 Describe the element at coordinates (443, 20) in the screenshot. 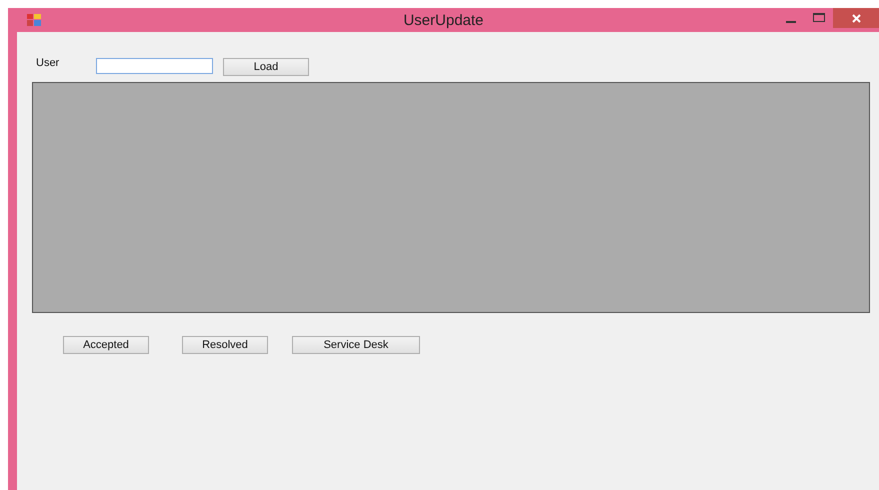

I see `window-title: UserUpdate` at that location.